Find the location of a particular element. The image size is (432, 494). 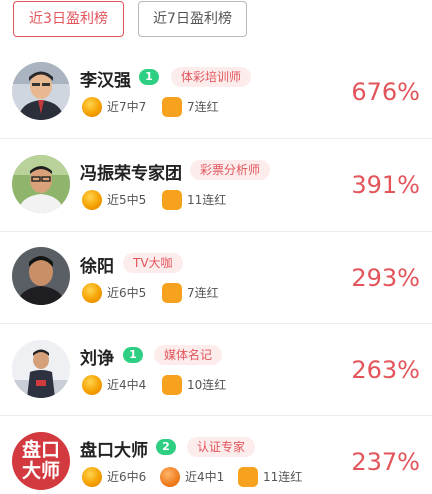

expert-tag: 体彩培训师 is located at coordinates (211, 77).